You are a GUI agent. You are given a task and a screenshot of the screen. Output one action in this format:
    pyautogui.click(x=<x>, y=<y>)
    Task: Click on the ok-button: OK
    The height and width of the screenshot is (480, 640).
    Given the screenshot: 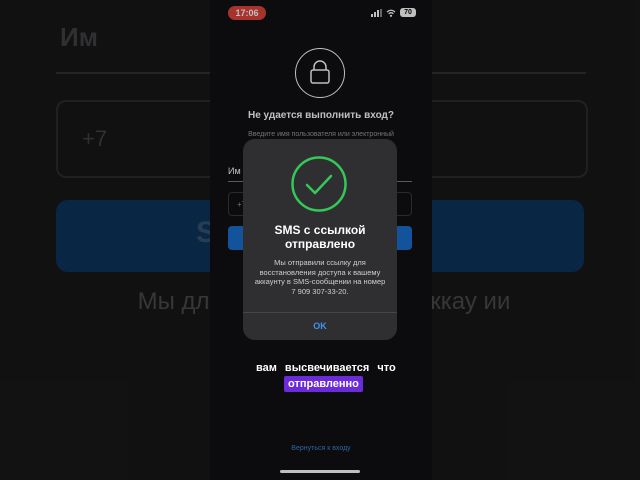 What is the action you would take?
    pyautogui.click(x=320, y=326)
    